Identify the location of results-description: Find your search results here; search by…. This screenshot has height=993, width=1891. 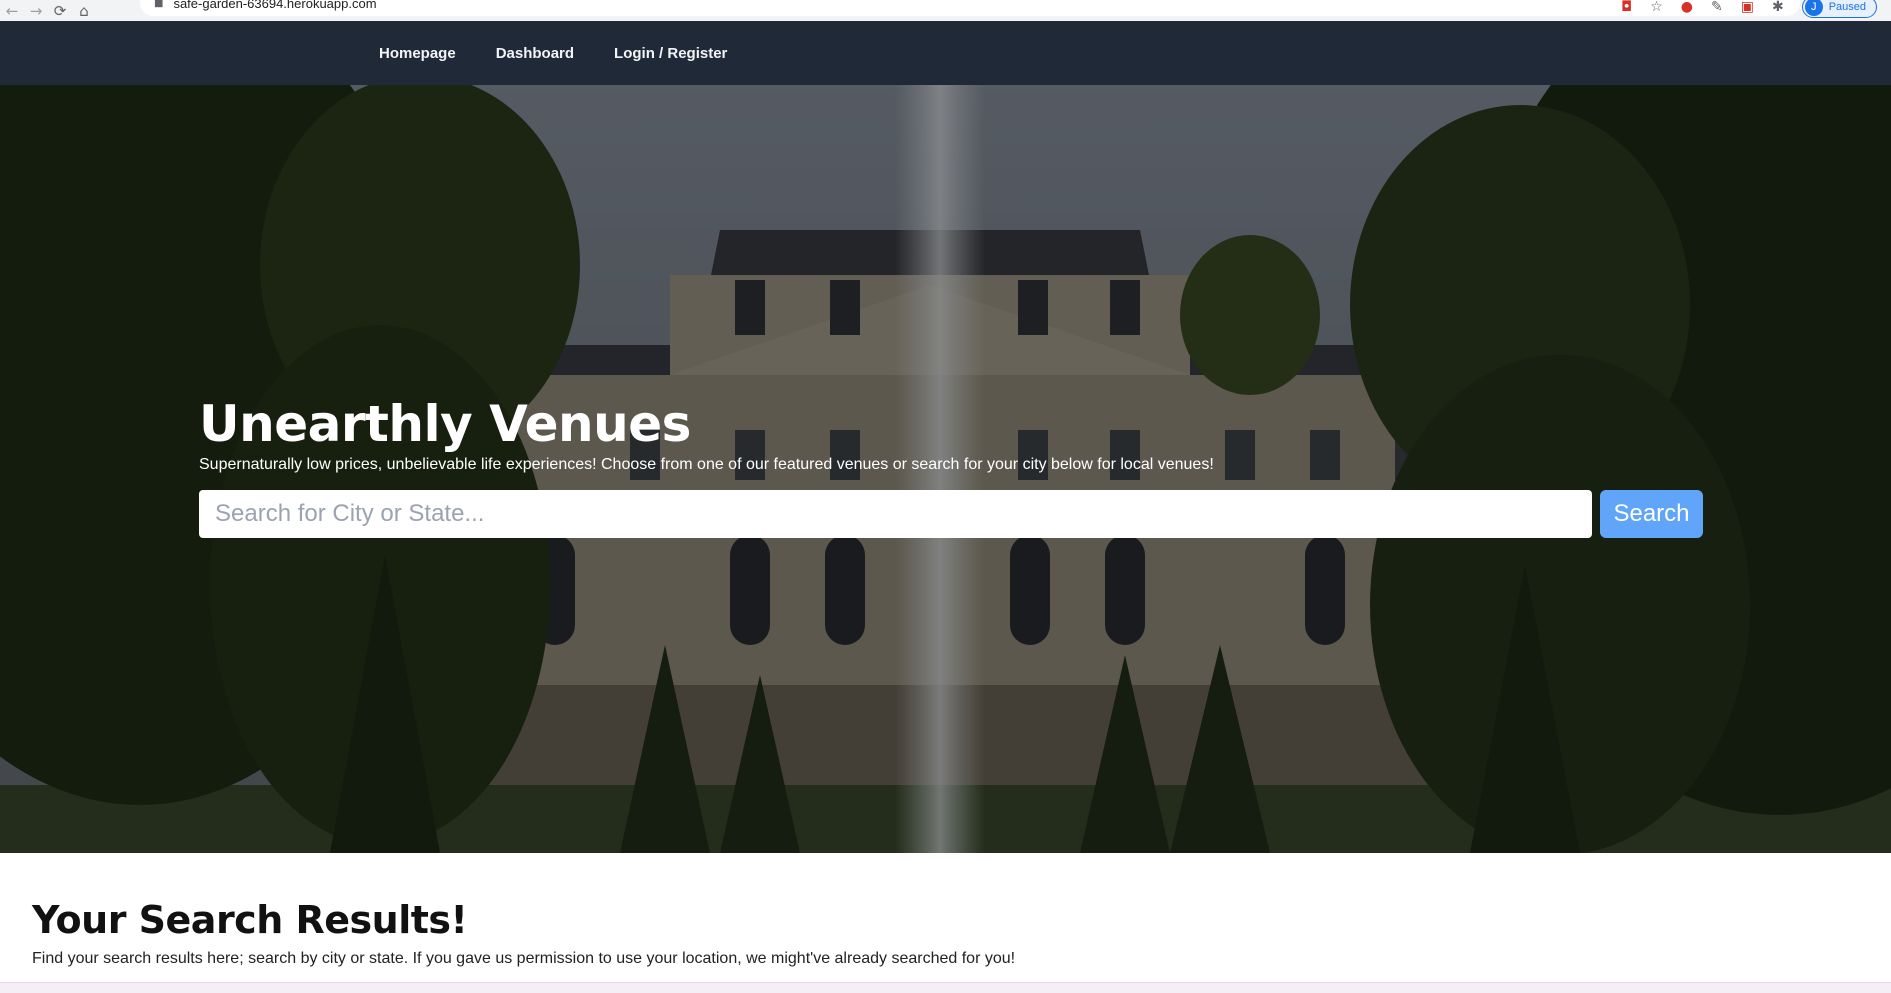
(524, 958).